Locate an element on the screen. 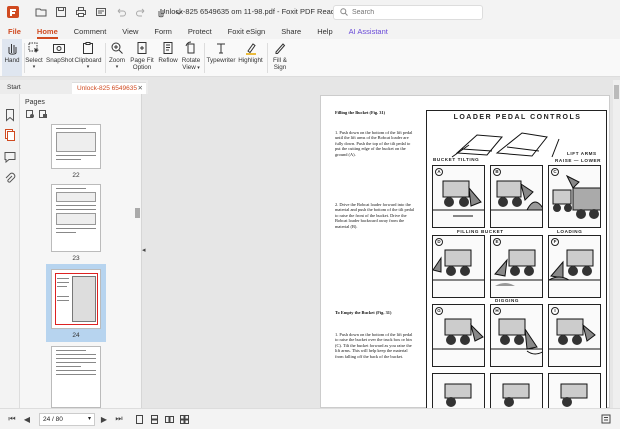 The height and width of the screenshot is (429, 620). menu-home: Home is located at coordinates (47, 31).